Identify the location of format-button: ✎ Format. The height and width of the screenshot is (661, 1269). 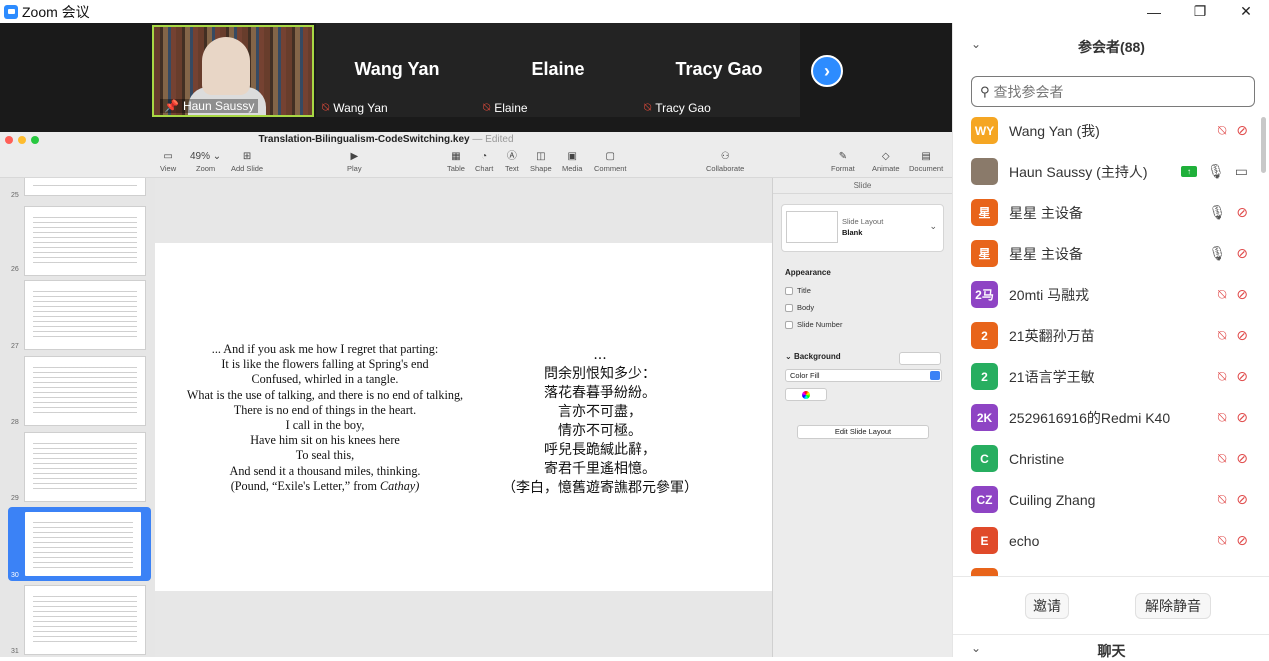
(843, 161).